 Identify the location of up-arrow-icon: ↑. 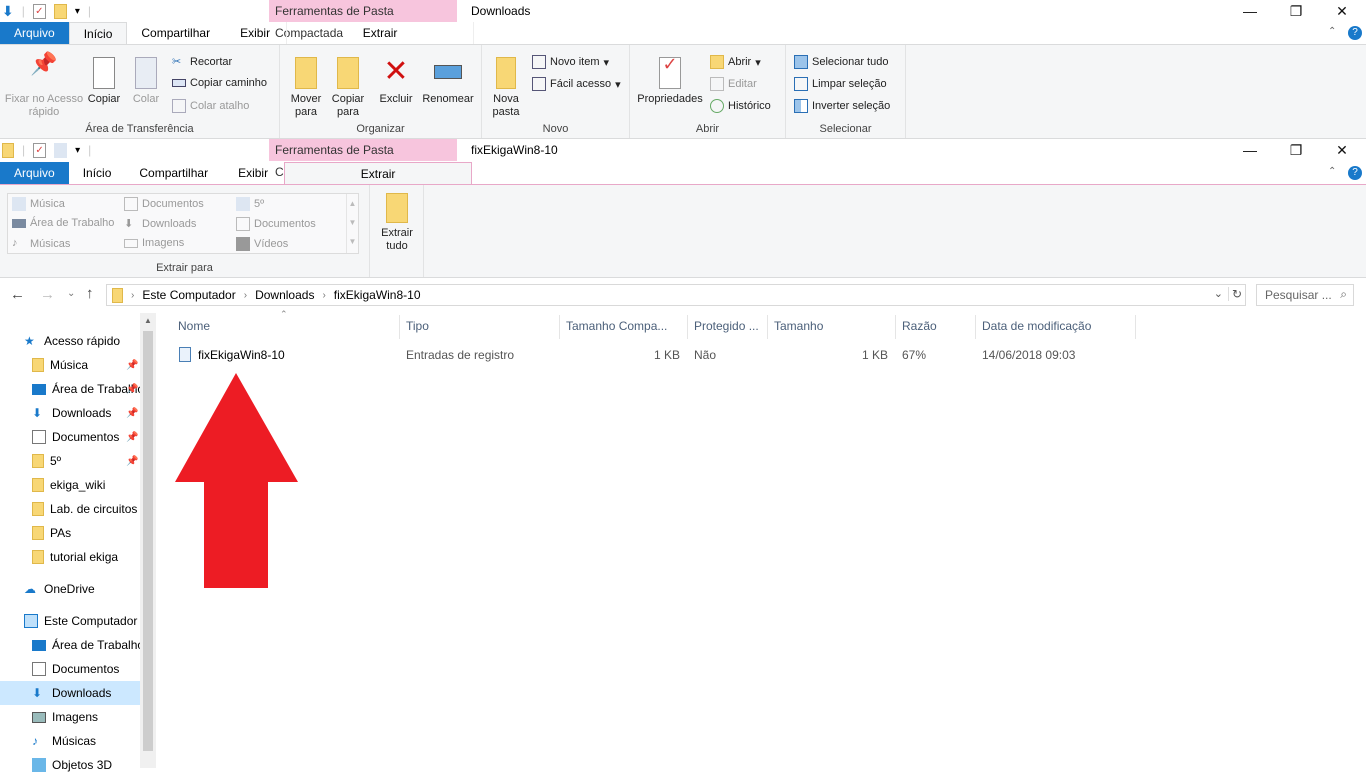
(90, 293).